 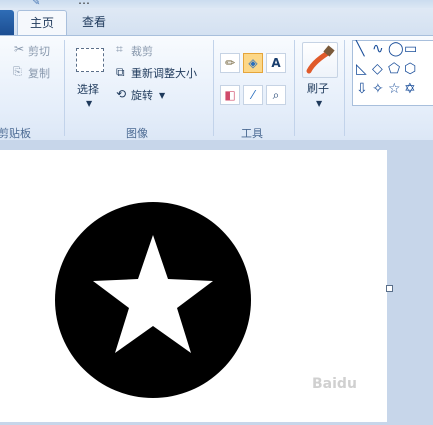 I want to click on resize-icon: ⧉, so click(x=120, y=72).